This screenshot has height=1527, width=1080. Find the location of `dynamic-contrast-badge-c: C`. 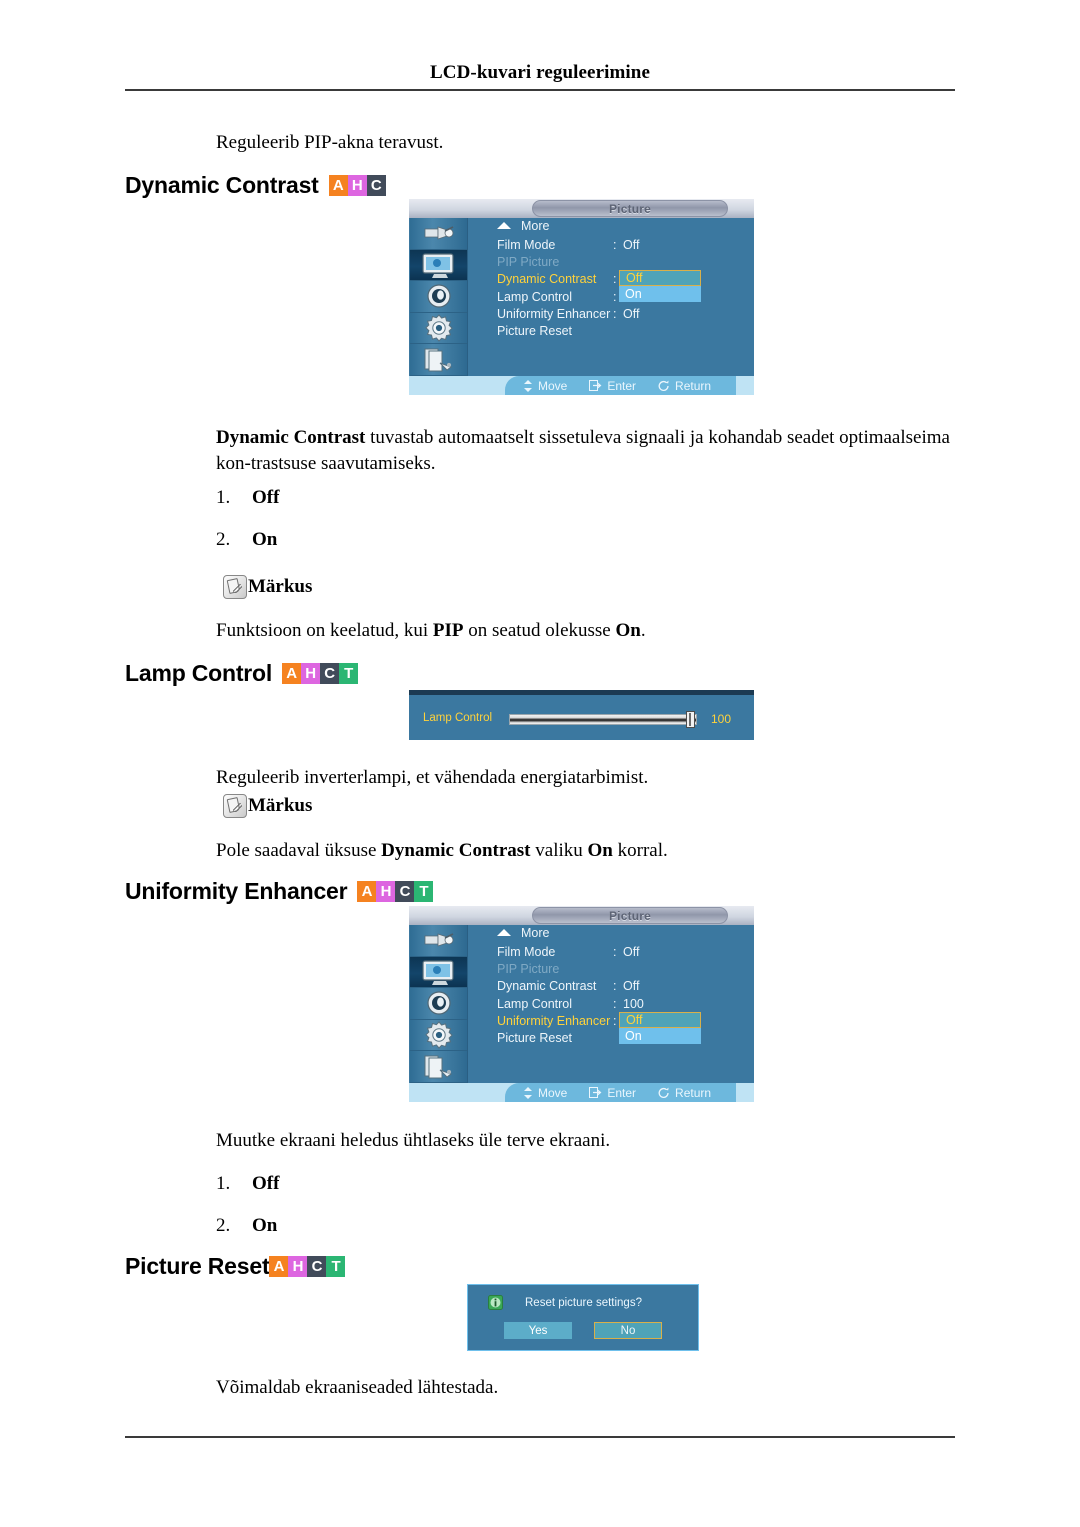

dynamic-contrast-badge-c: C is located at coordinates (376, 185).